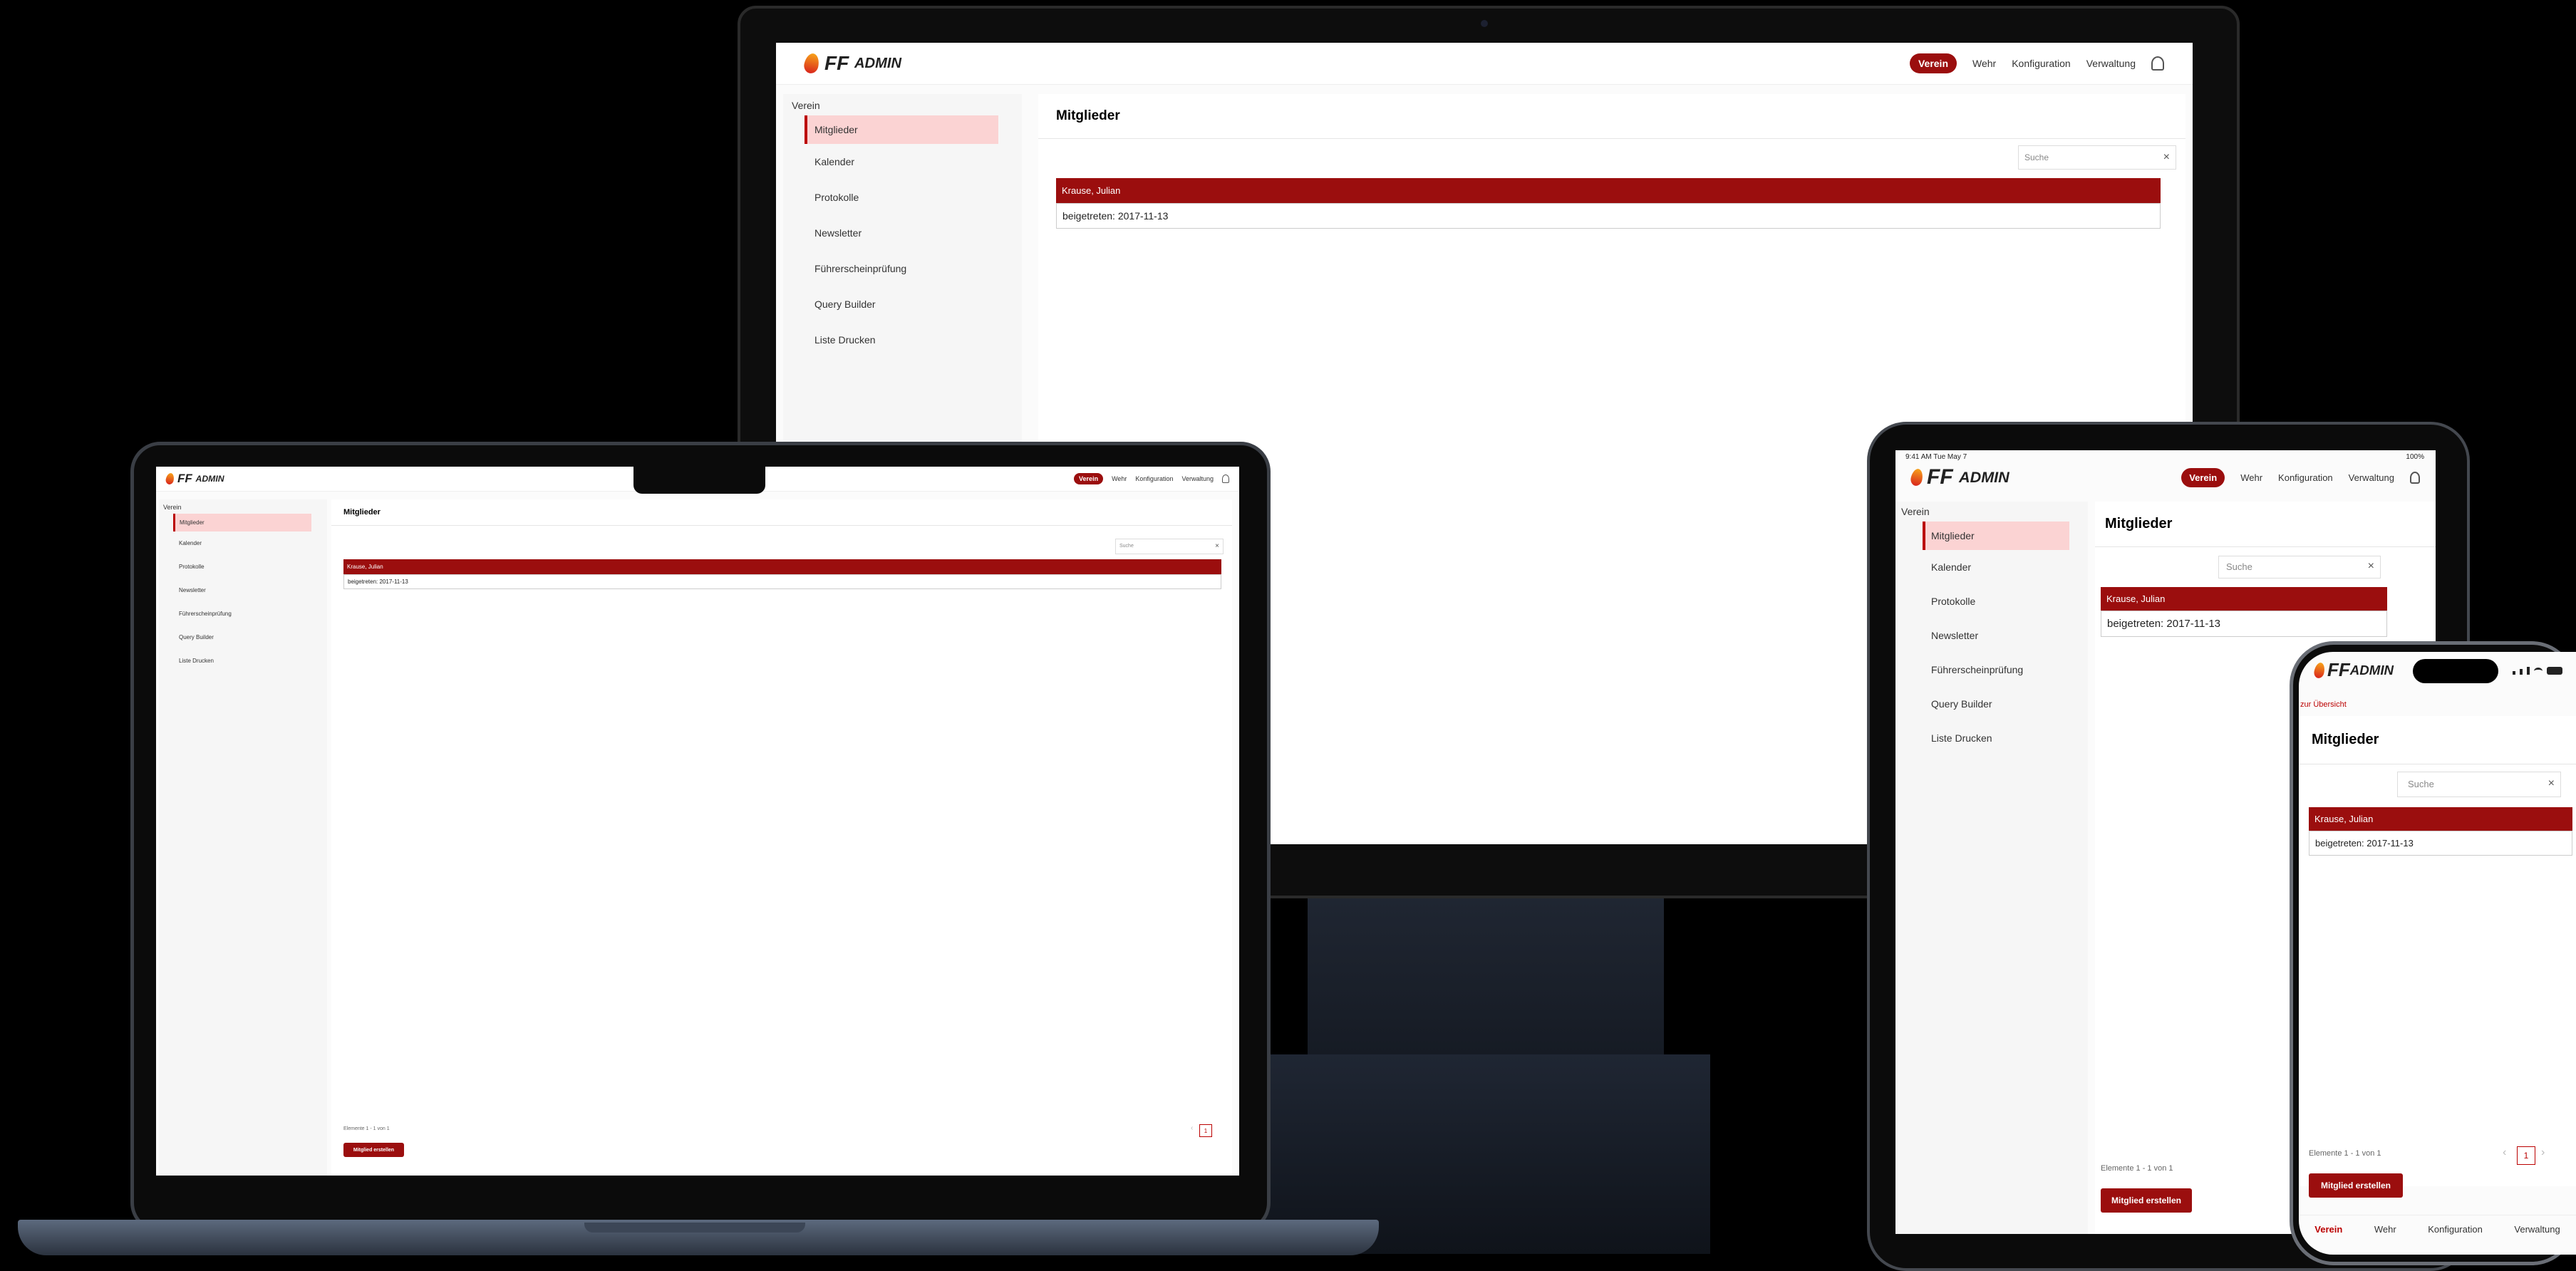 The width and height of the screenshot is (2576, 1271). What do you see at coordinates (2537, 670) in the screenshot?
I see `signal-wifi-battery-icon` at bounding box center [2537, 670].